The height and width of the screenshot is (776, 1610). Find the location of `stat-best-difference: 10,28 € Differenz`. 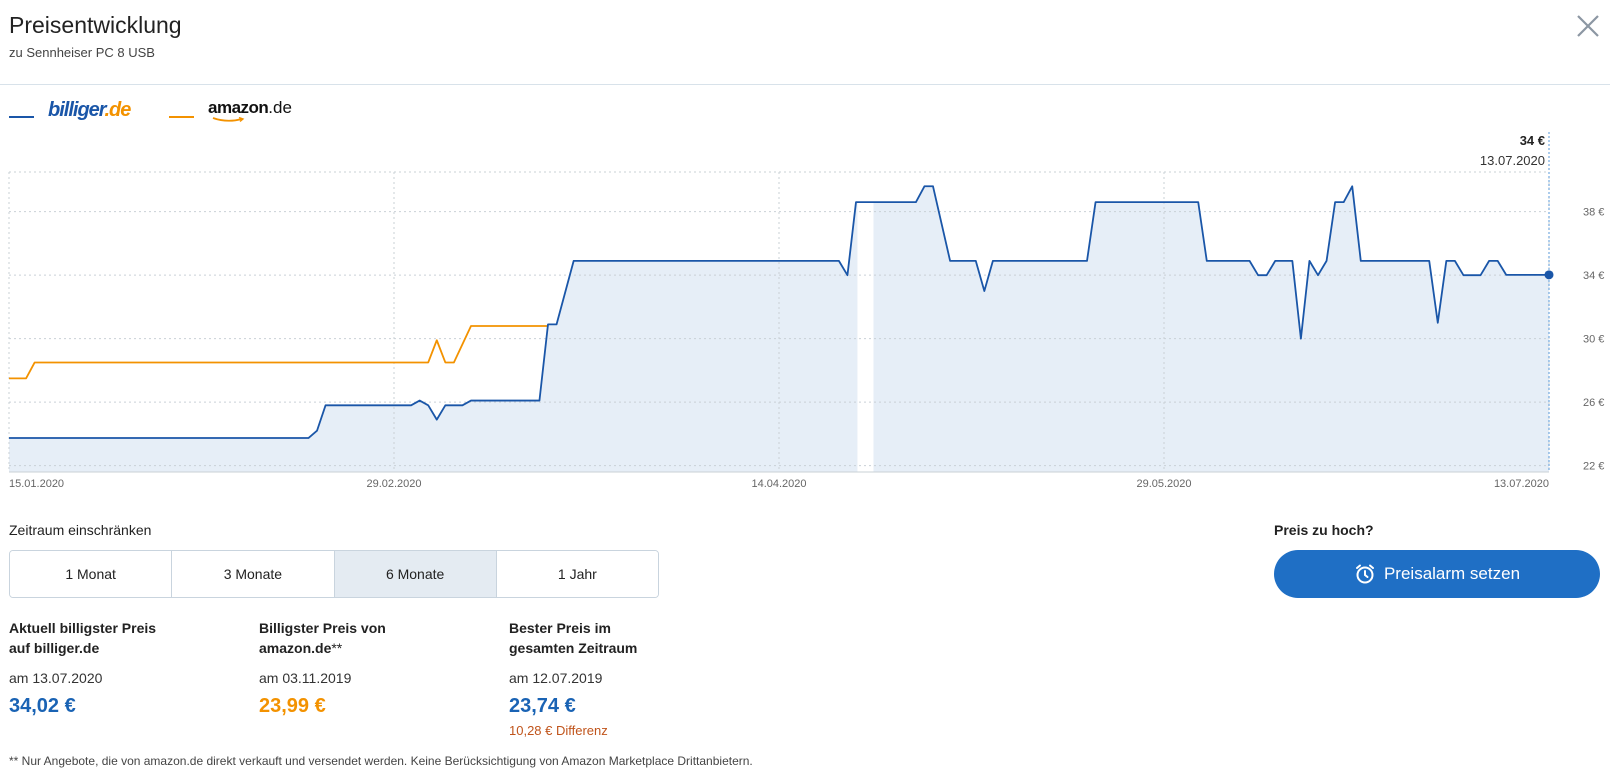

stat-best-difference: 10,28 € Differenz is located at coordinates (558, 730).